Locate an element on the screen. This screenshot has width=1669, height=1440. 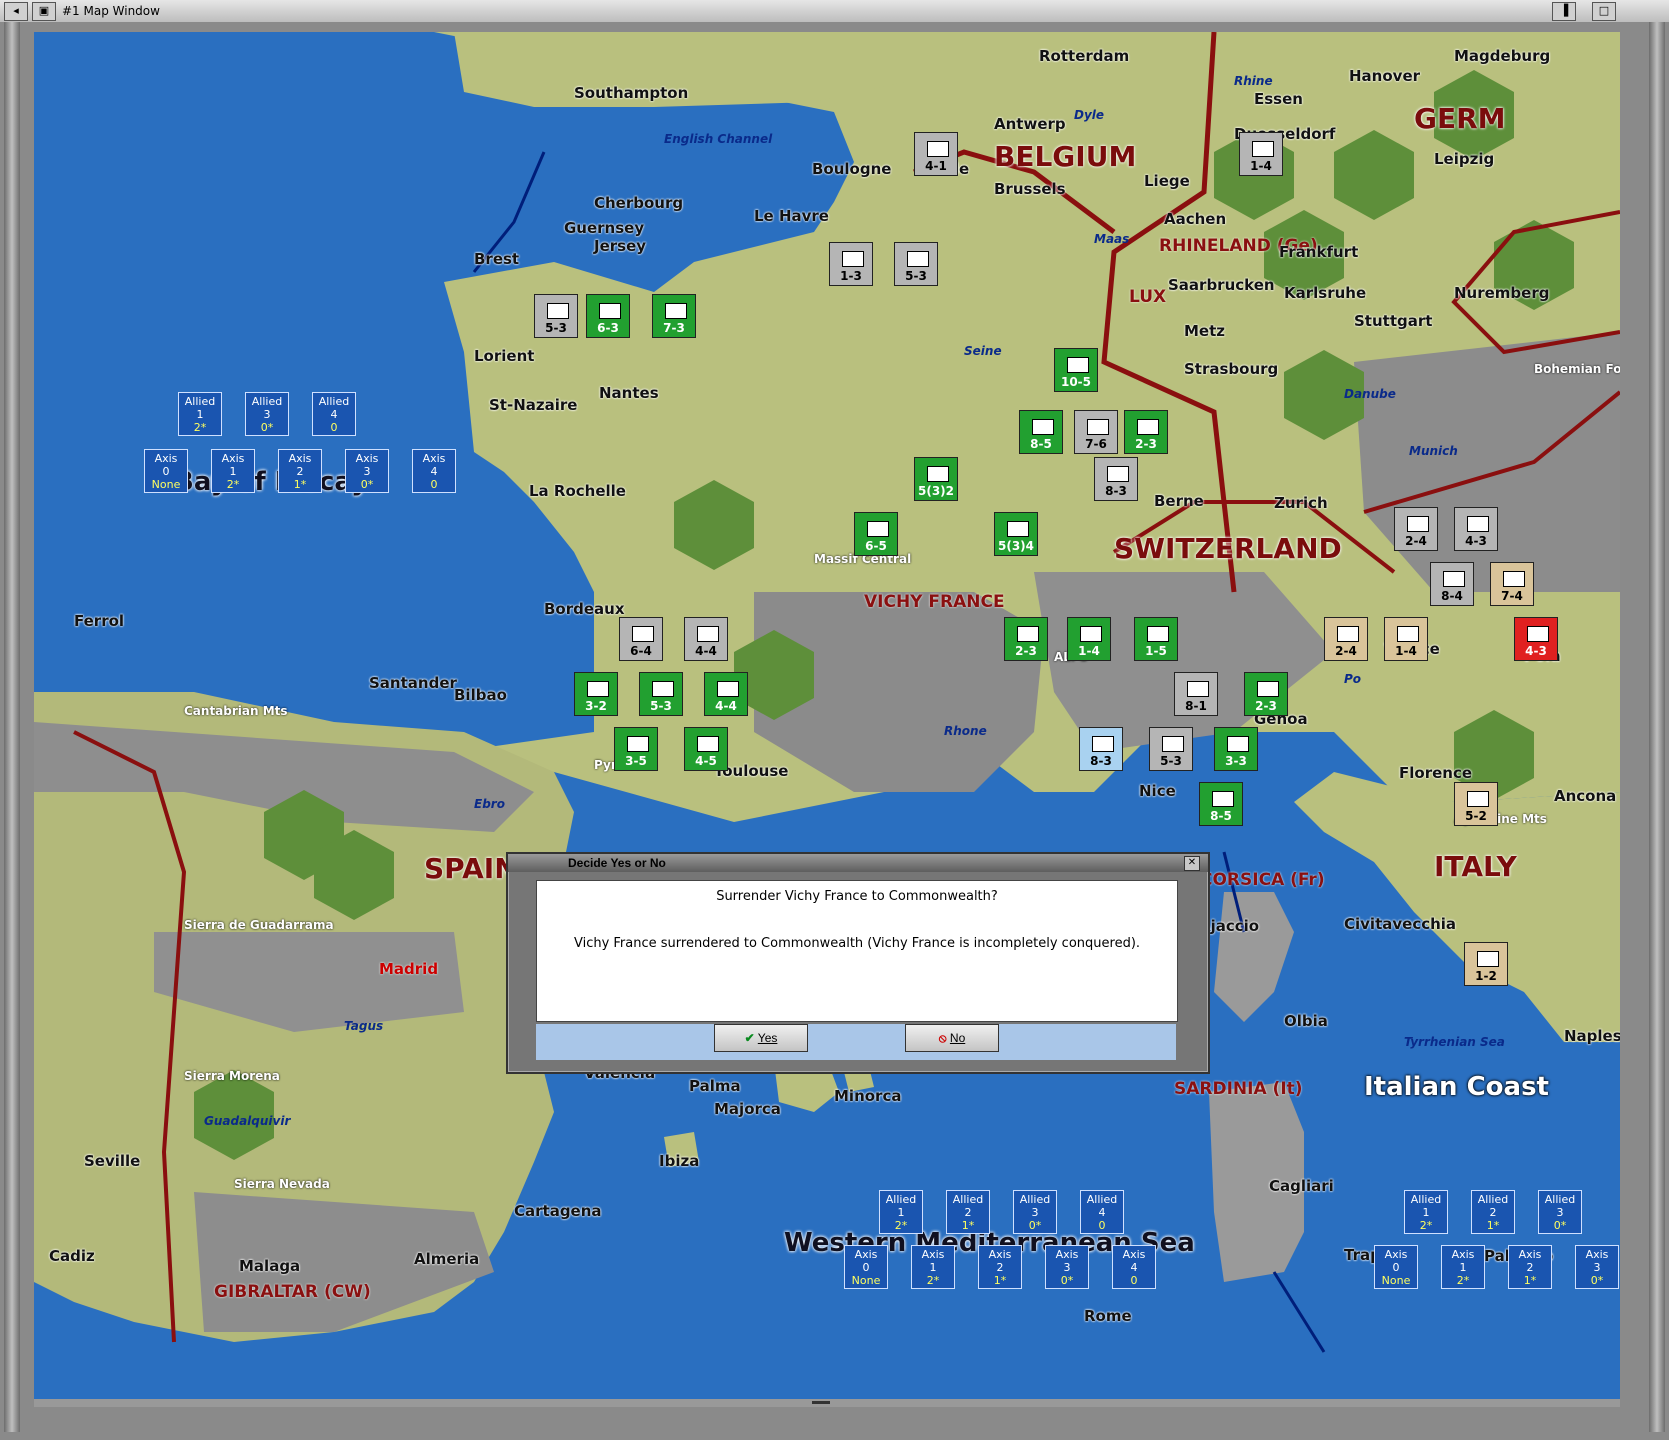
city-label: Frankfurt is located at coordinates (1319, 252).